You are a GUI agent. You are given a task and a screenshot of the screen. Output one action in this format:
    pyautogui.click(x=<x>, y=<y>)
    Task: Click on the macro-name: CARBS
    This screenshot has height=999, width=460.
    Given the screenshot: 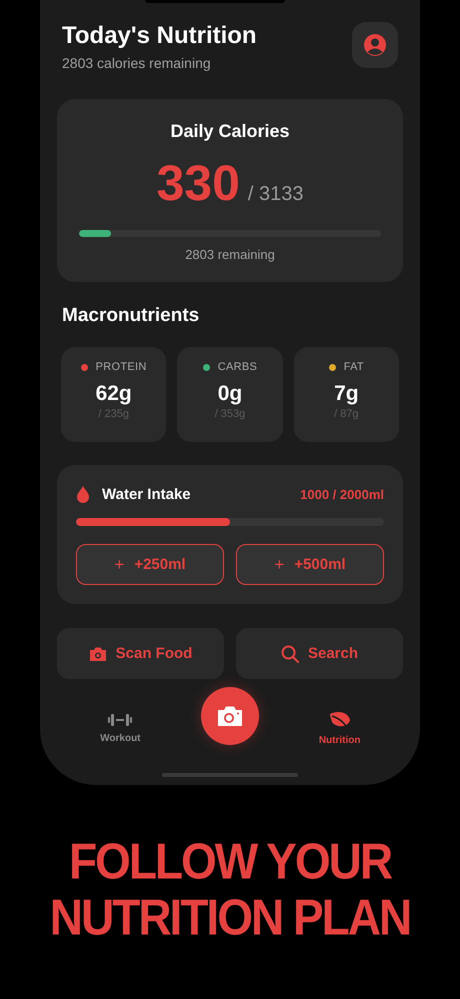 What is the action you would take?
    pyautogui.click(x=238, y=367)
    